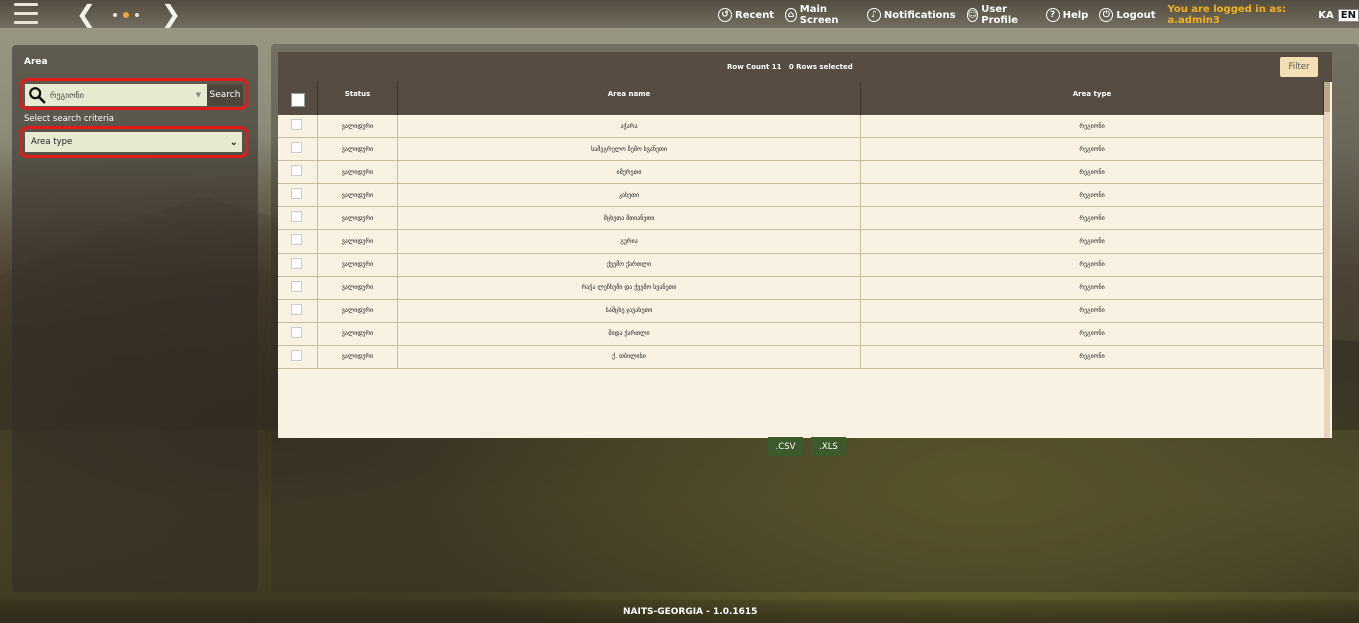 Image resolution: width=1359 pixels, height=623 pixels. What do you see at coordinates (1327, 260) in the screenshot?
I see `vertical-scrollbar` at bounding box center [1327, 260].